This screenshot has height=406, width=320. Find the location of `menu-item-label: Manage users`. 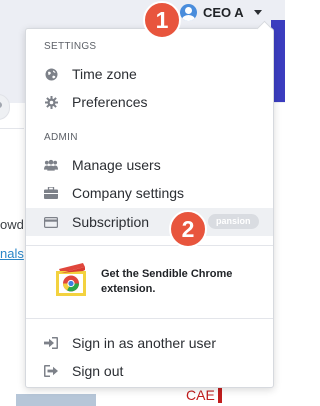

menu-item-label: Manage users is located at coordinates (116, 165).